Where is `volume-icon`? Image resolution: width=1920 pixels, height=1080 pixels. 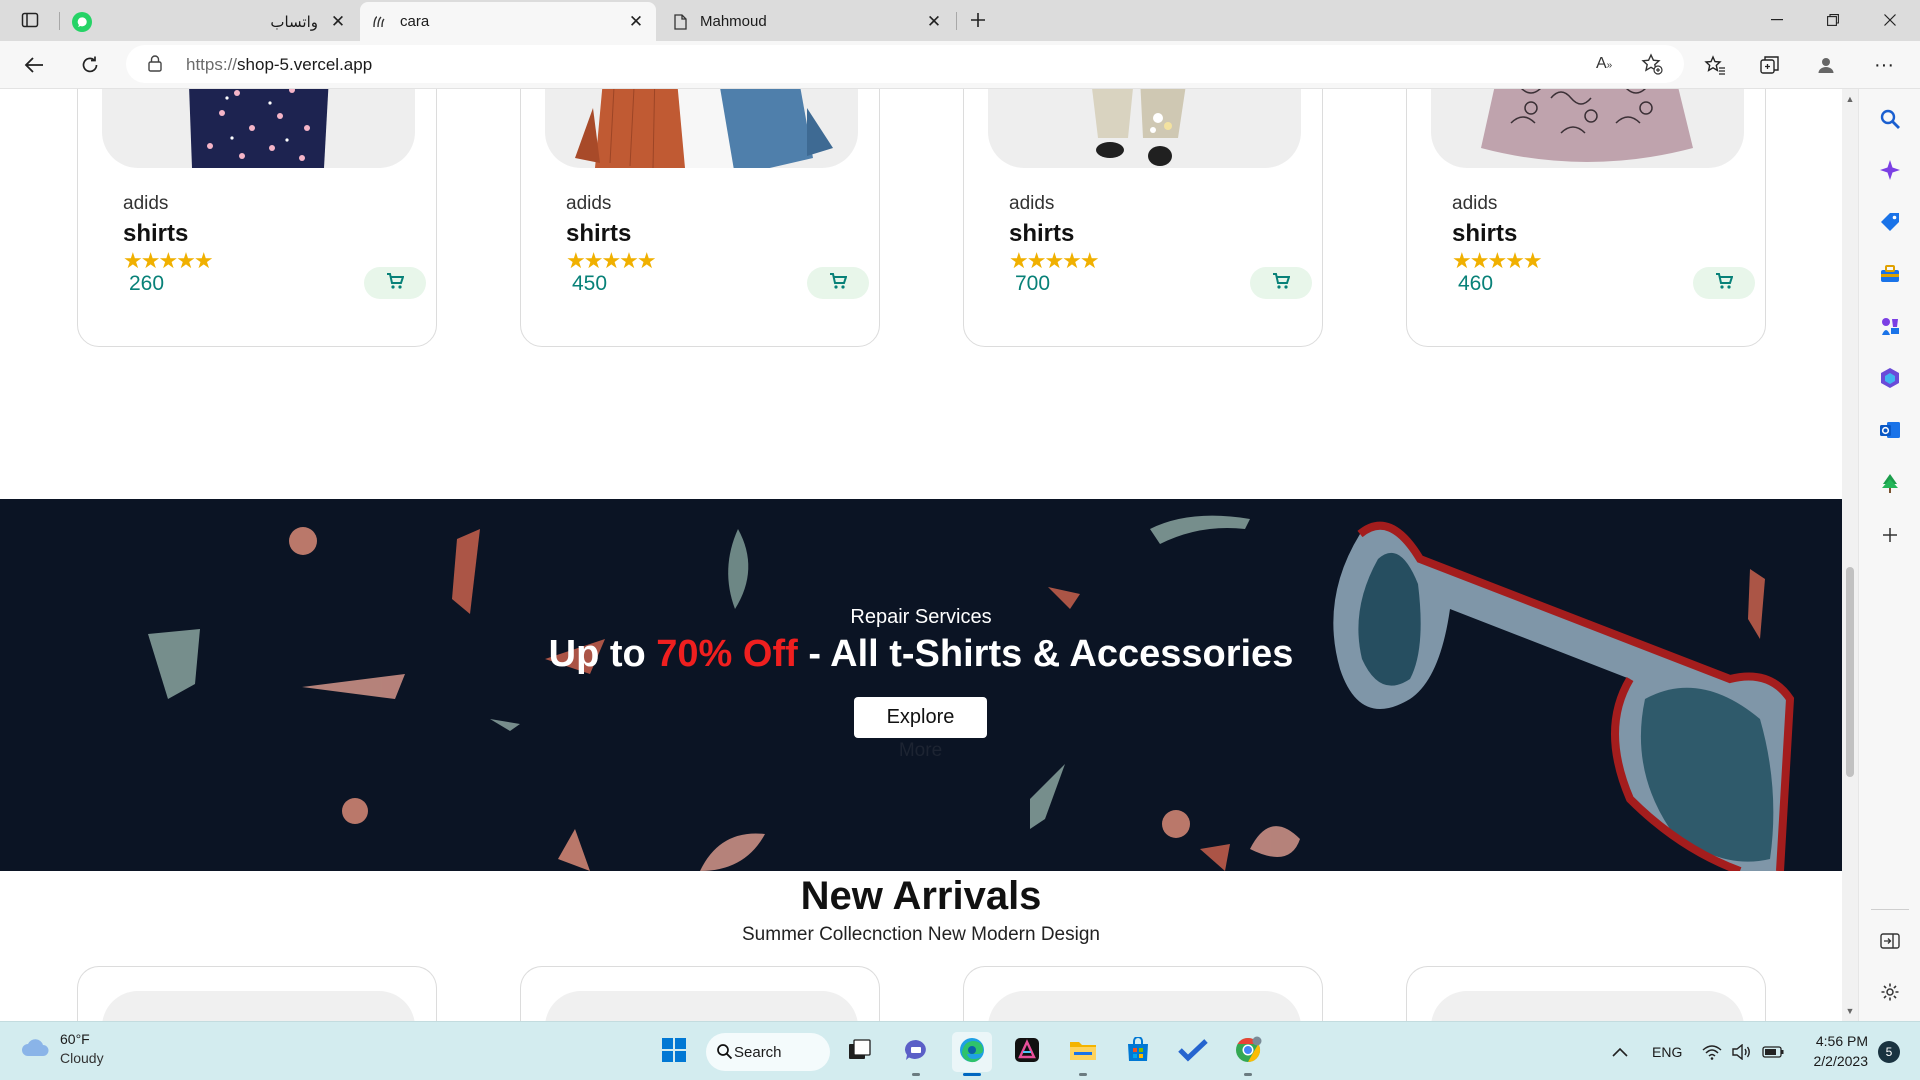 volume-icon is located at coordinates (1742, 1051).